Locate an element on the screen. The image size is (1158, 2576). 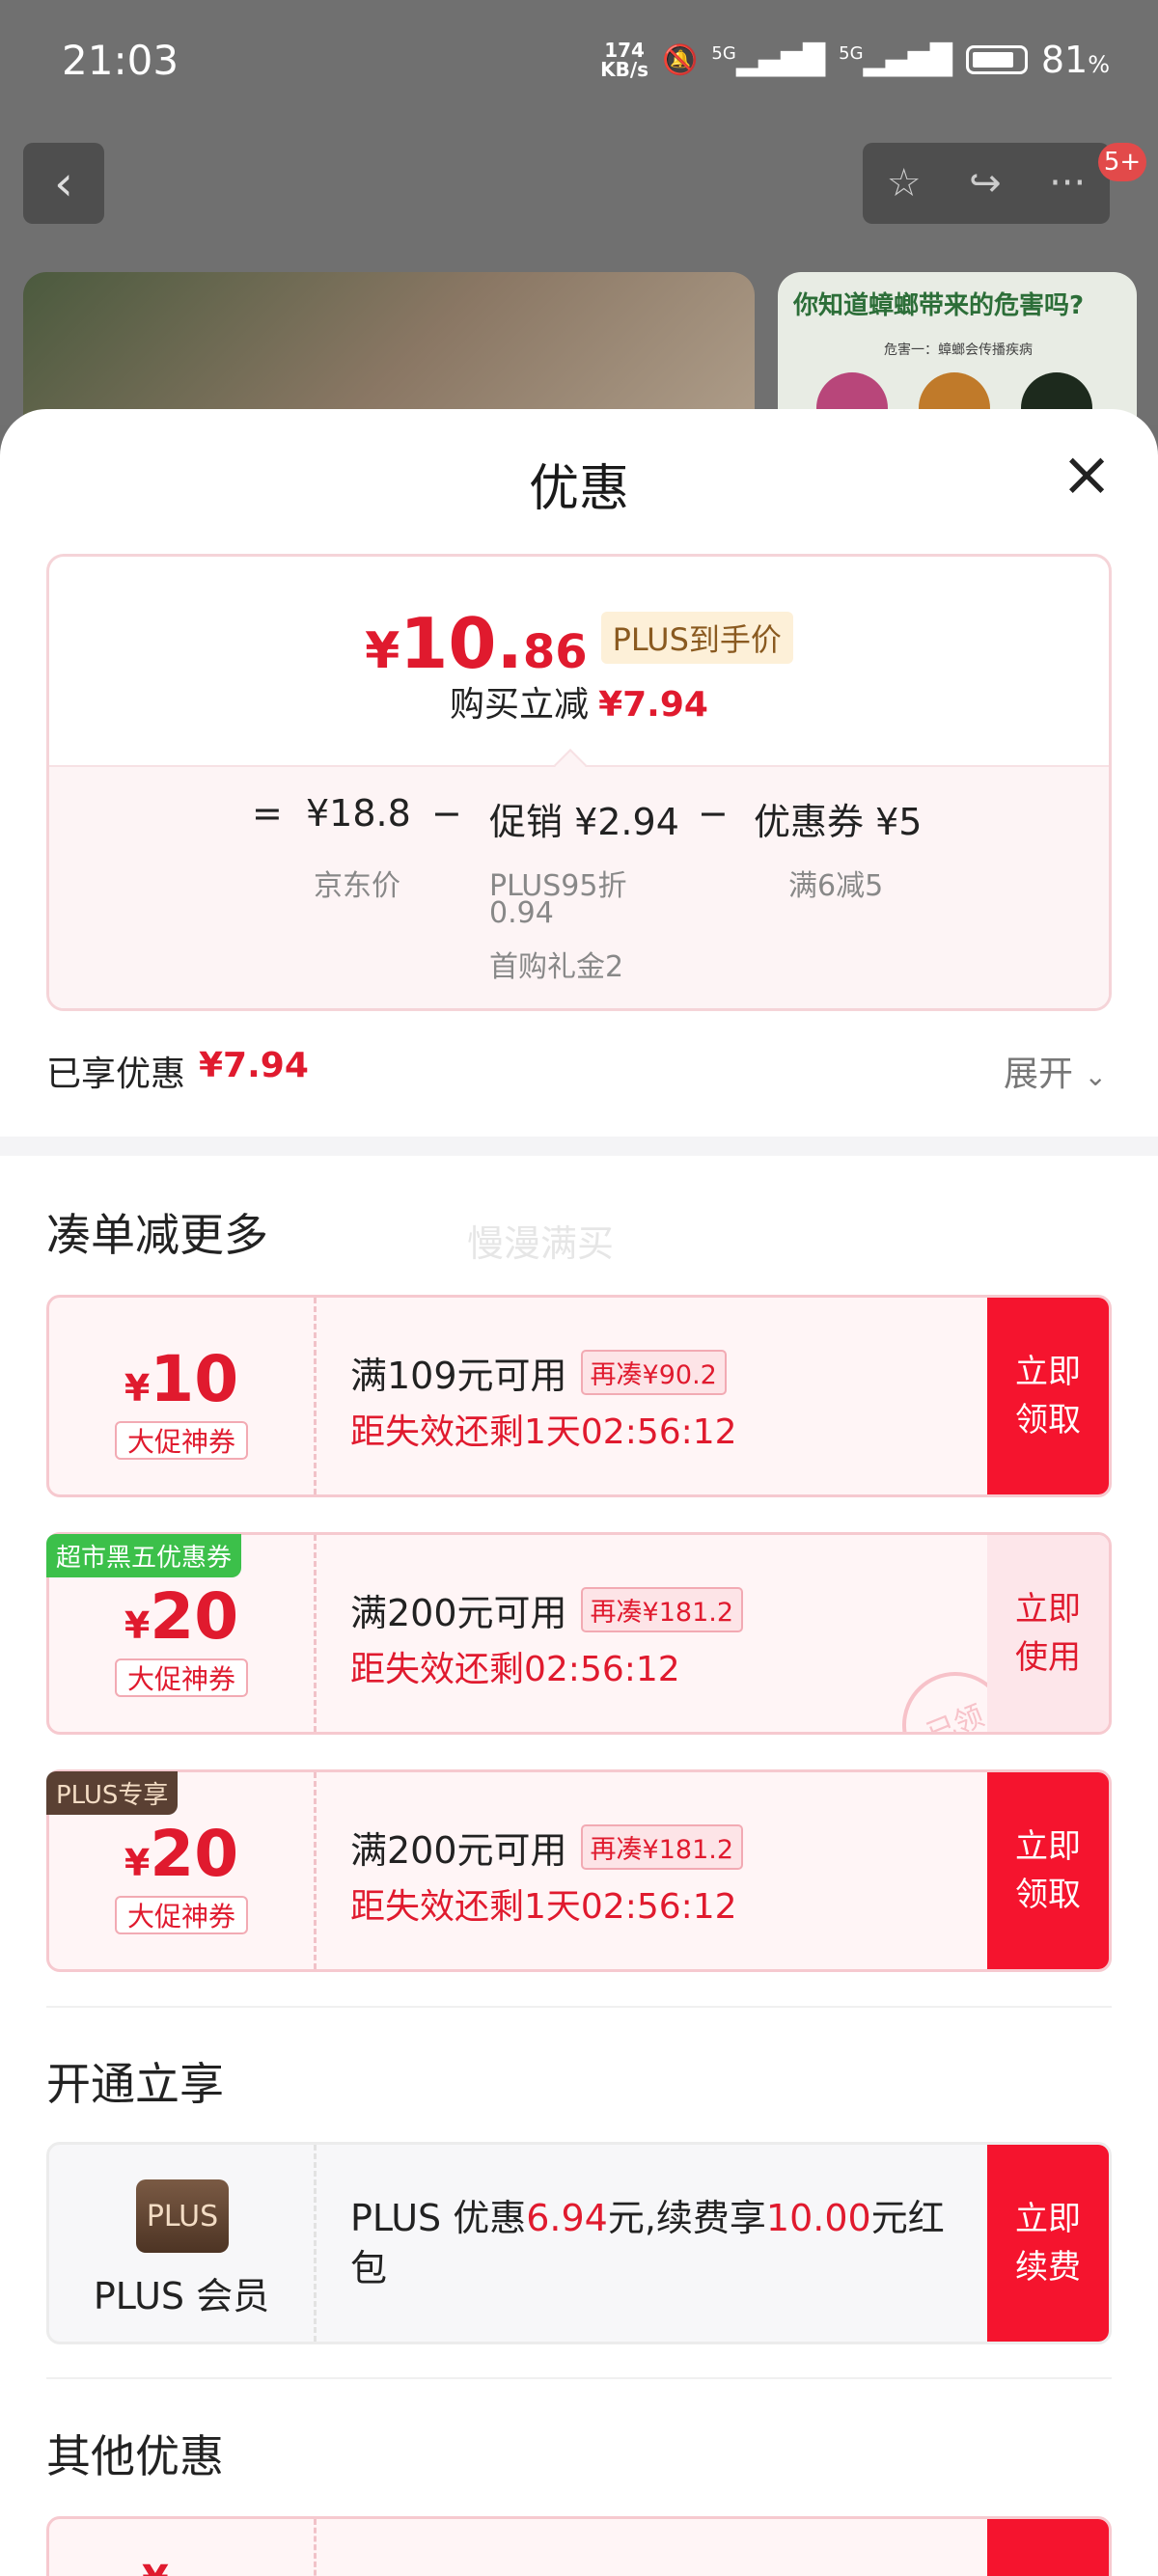
mute-icon: 🔕 is located at coordinates (680, 60).